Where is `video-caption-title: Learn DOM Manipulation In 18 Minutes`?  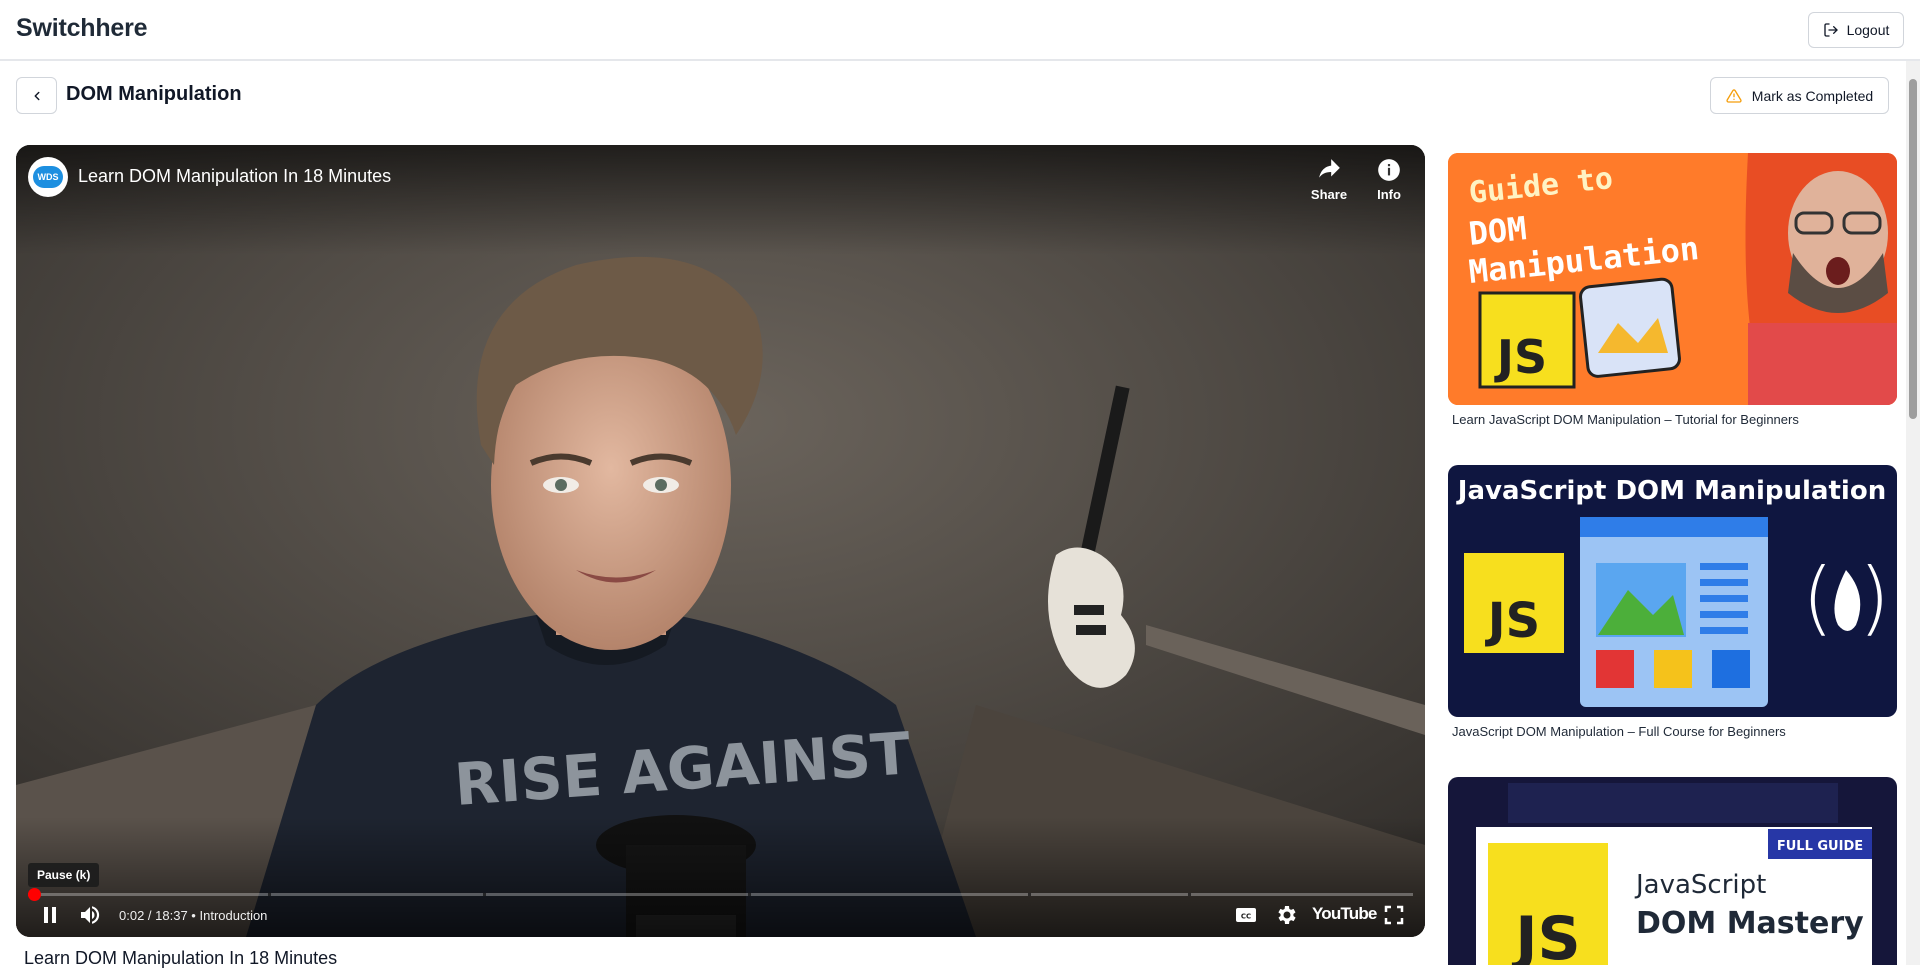 video-caption-title: Learn DOM Manipulation In 18 Minutes is located at coordinates (181, 958).